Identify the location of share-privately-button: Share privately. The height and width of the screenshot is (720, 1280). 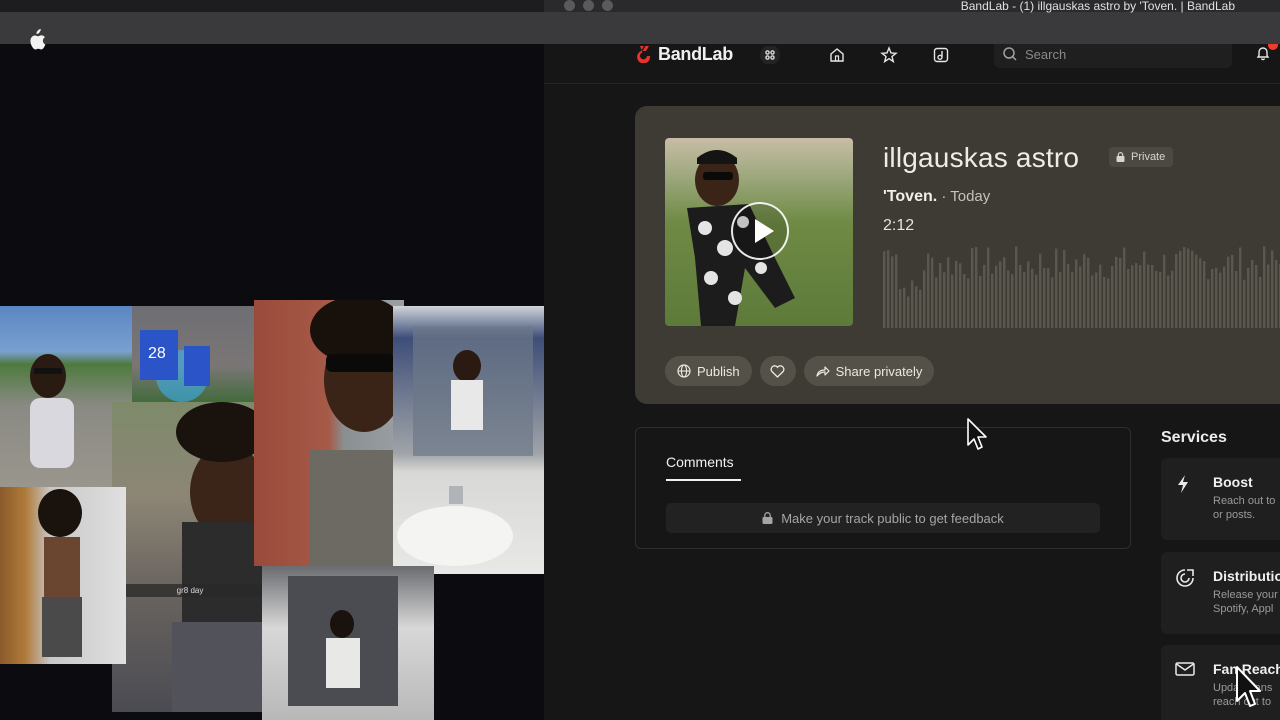
(869, 371).